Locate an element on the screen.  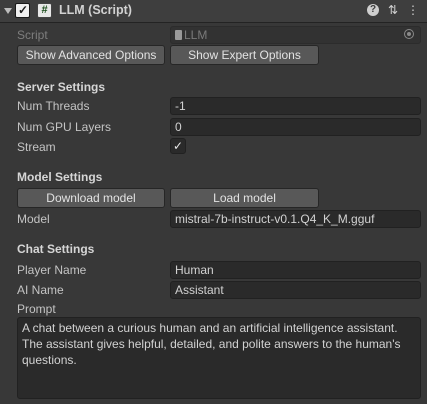
ai-name-input: Assistant is located at coordinates (295, 290).